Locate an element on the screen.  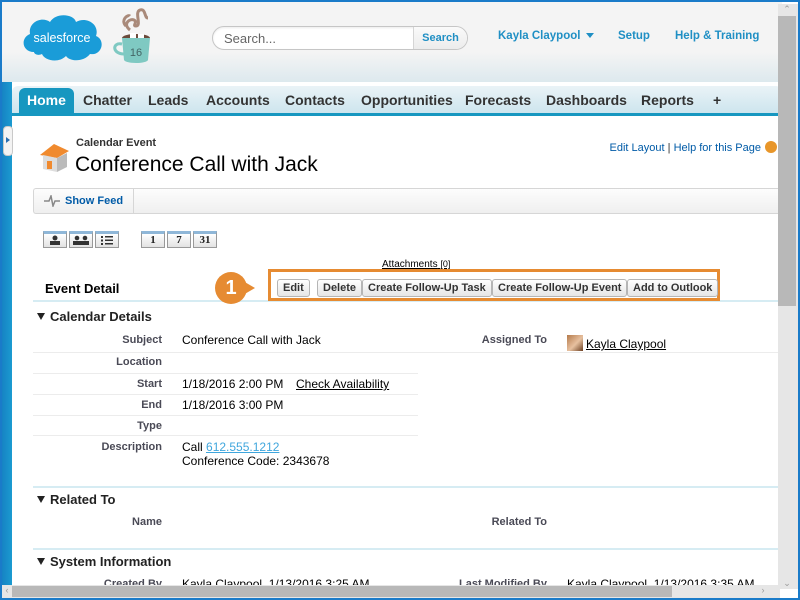
scroll-left-icon: ‹ is located at coordinates (7, 590).